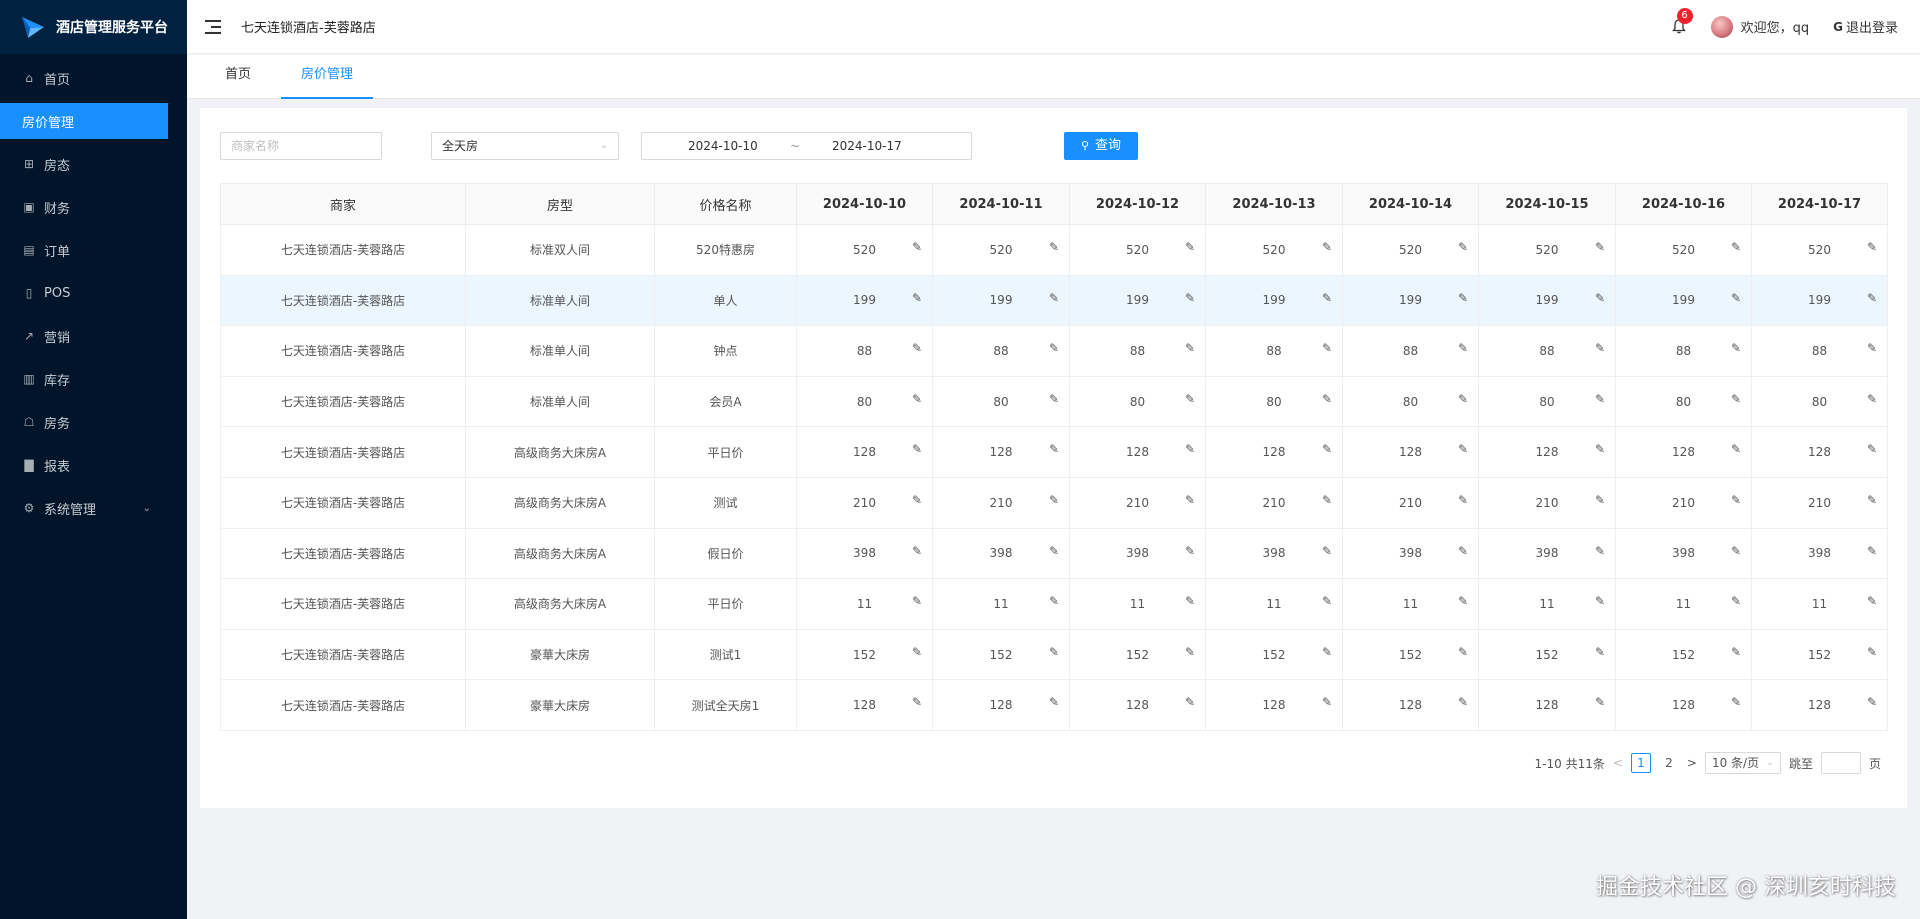 This screenshot has height=919, width=1920. Describe the element at coordinates (867, 146) in the screenshot. I see `date-end: 2024-10-17` at that location.